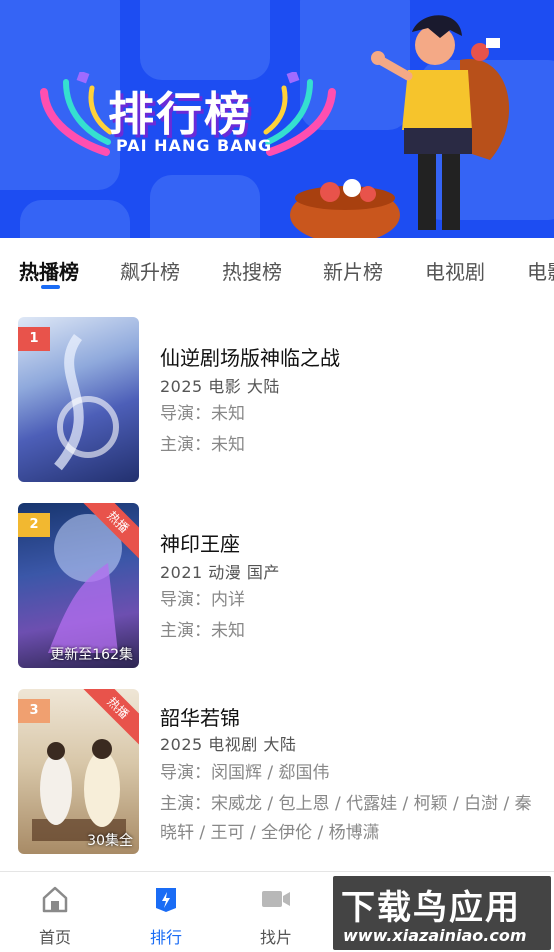 Image resolution: width=554 pixels, height=952 pixels. Describe the element at coordinates (202, 414) in the screenshot. I see `item-director: 导演：未知` at that location.